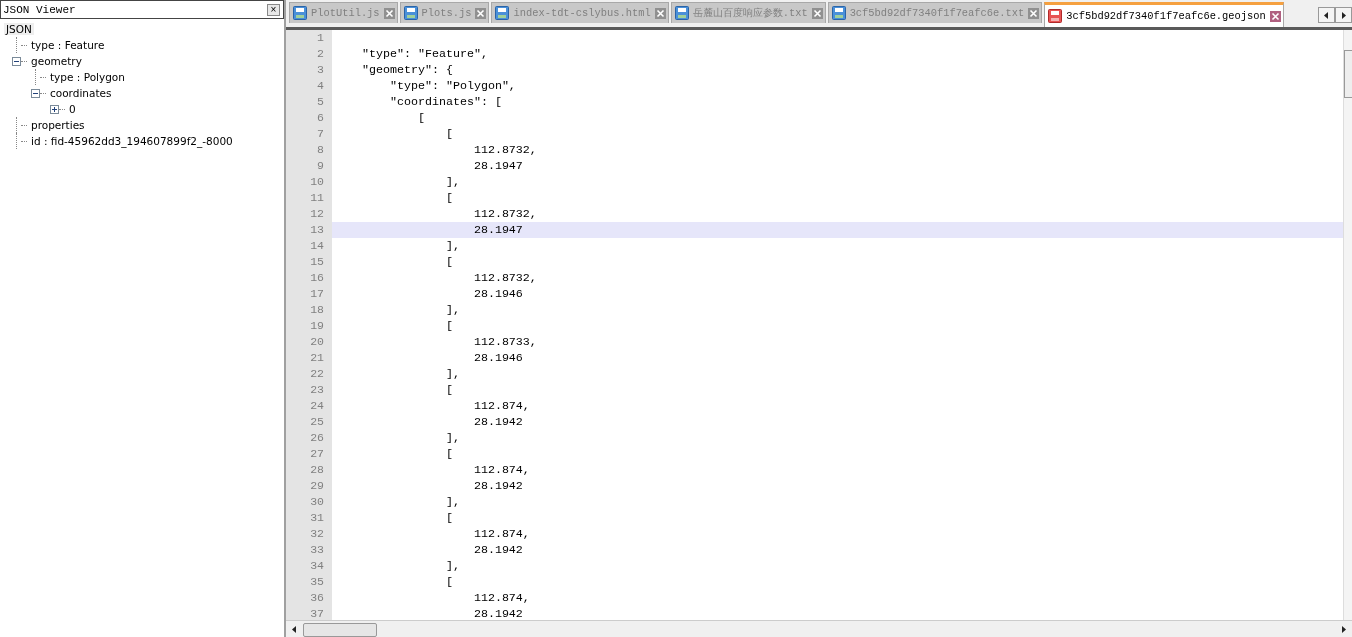 The image size is (1352, 637). What do you see at coordinates (309, 390) in the screenshot?
I see `line-number: 23` at bounding box center [309, 390].